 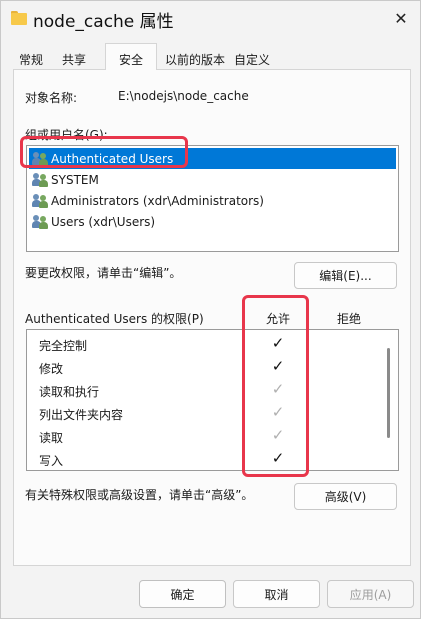 What do you see at coordinates (182, 594) in the screenshot?
I see `ok-button: 确定` at bounding box center [182, 594].